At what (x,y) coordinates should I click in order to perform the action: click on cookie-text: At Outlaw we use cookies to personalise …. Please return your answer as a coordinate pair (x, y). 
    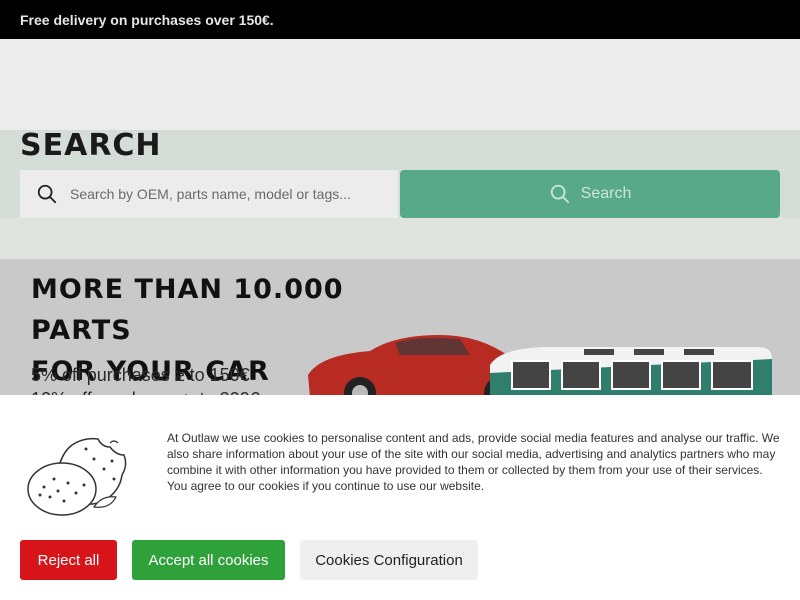
    Looking at the image, I should click on (473, 462).